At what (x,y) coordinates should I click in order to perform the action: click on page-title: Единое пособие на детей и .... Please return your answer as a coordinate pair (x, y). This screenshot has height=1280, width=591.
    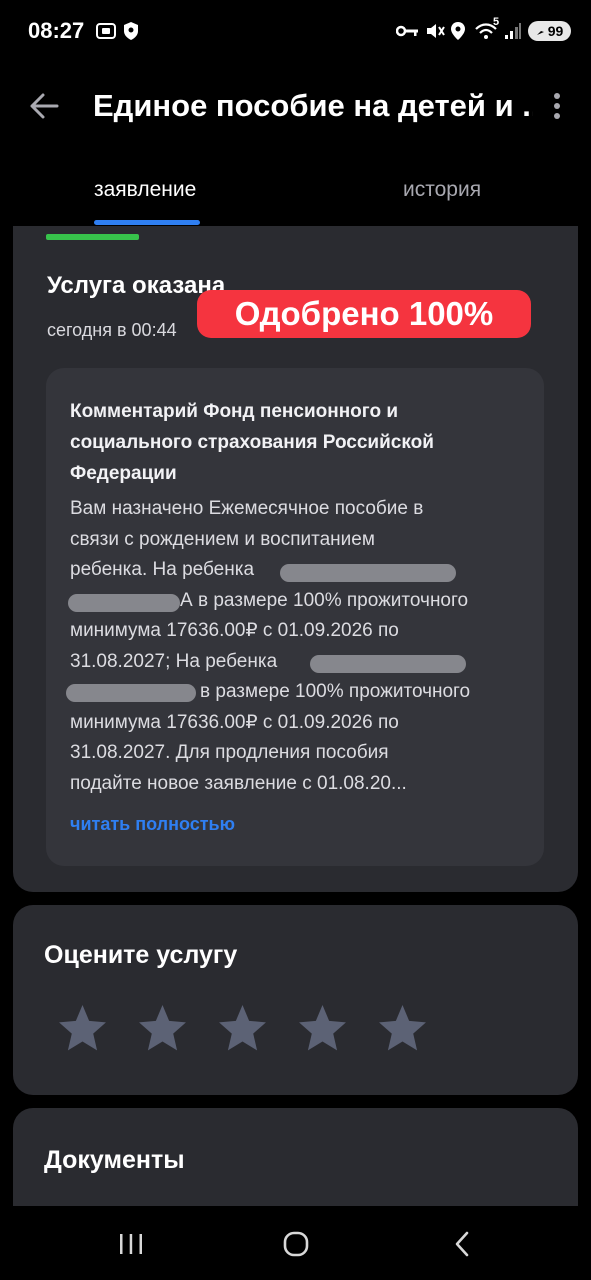
    Looking at the image, I should click on (313, 105).